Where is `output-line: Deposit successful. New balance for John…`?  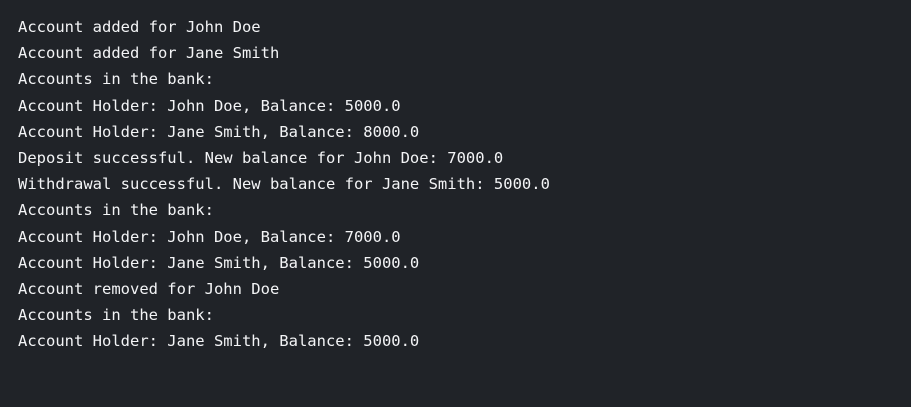 output-line: Deposit successful. New balance for John… is located at coordinates (261, 157).